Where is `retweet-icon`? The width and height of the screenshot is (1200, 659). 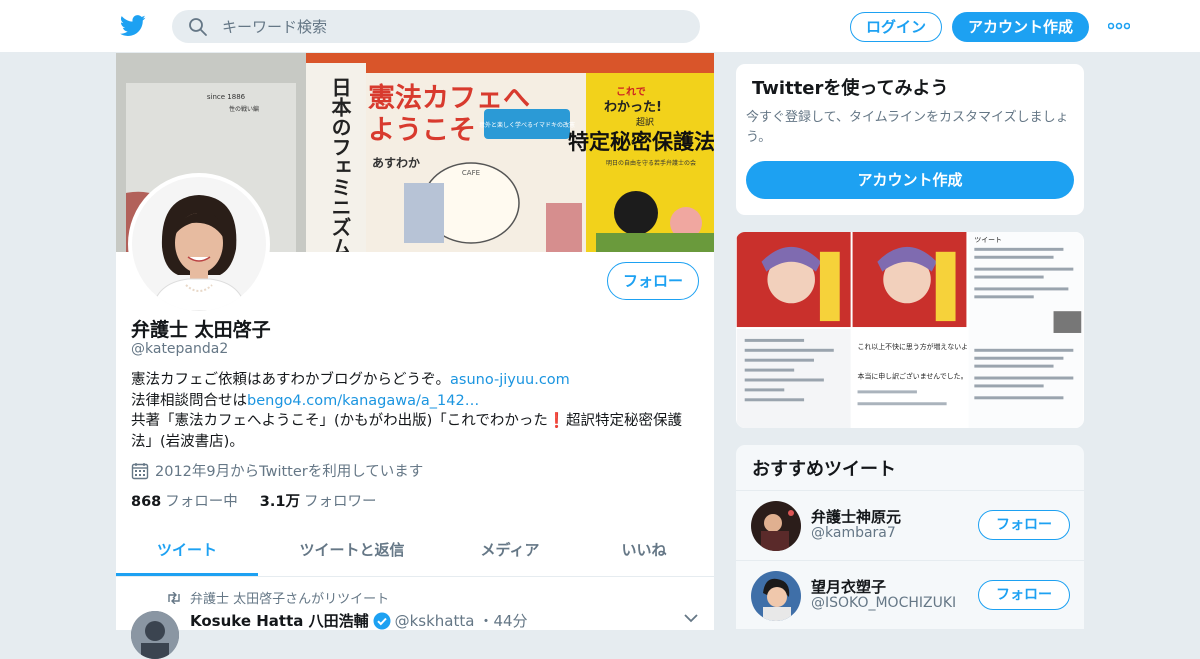
retweet-icon is located at coordinates (174, 597).